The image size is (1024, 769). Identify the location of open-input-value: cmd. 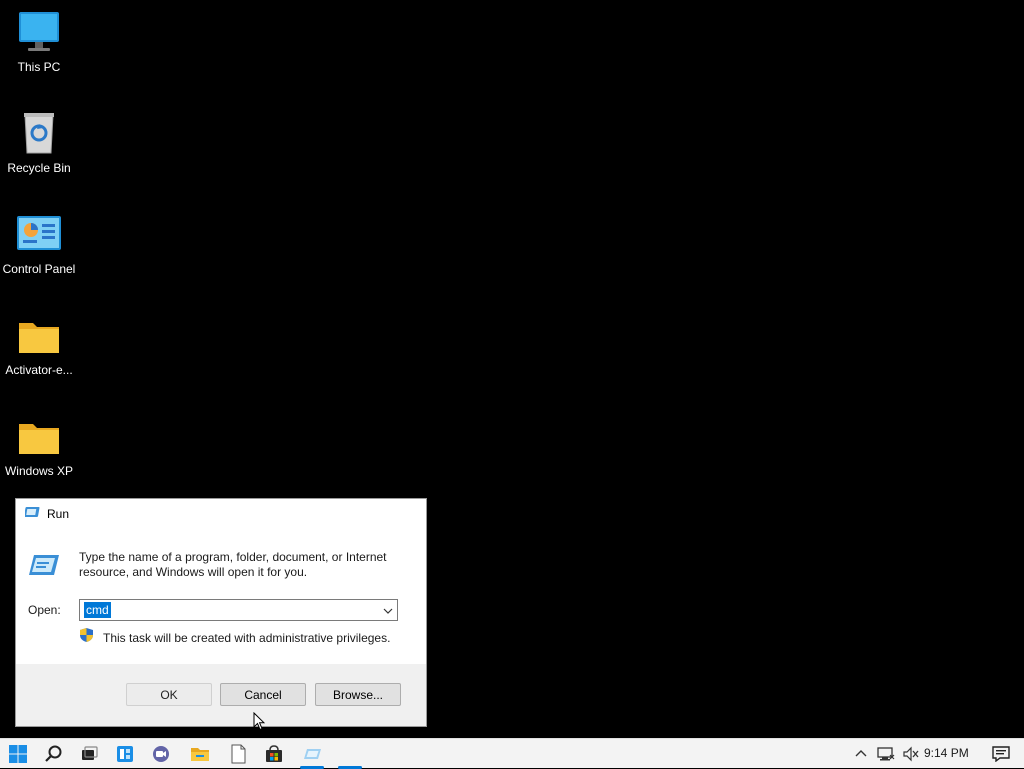
(97, 610).